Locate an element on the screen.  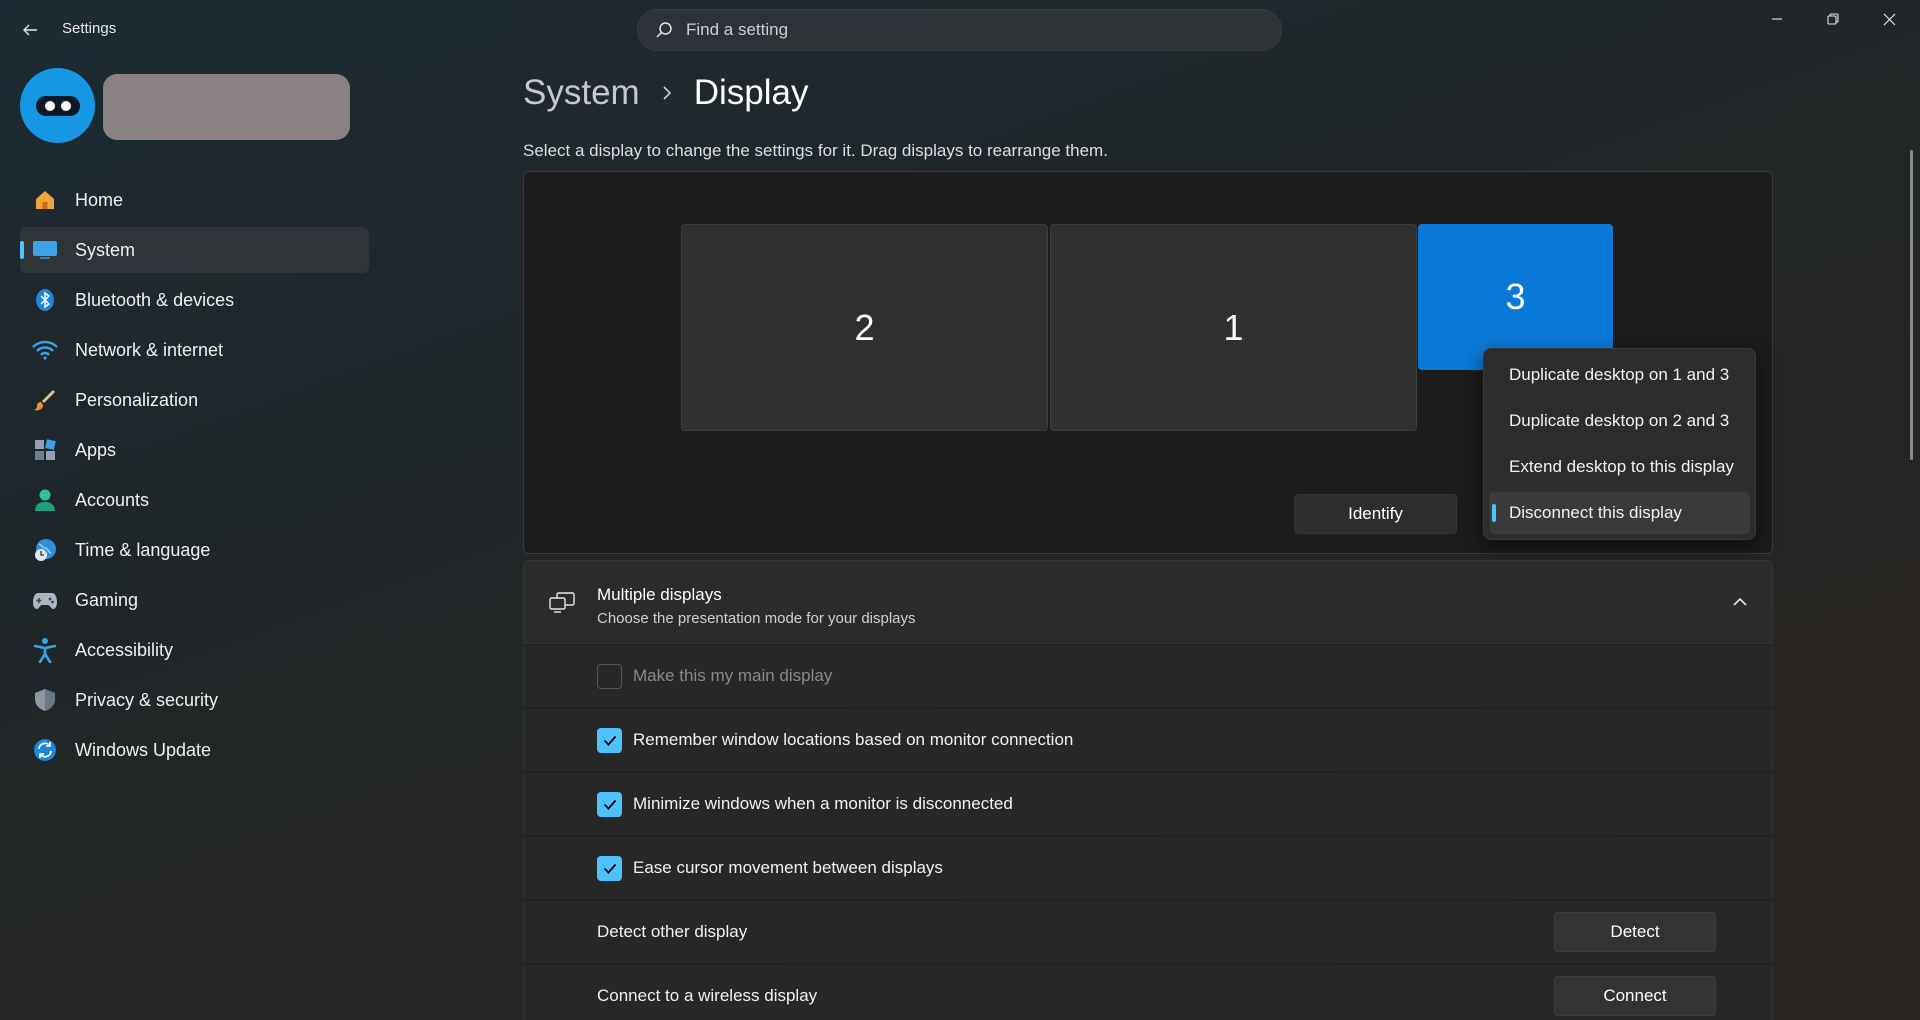
monitor-1: 1 is located at coordinates (1233, 327).